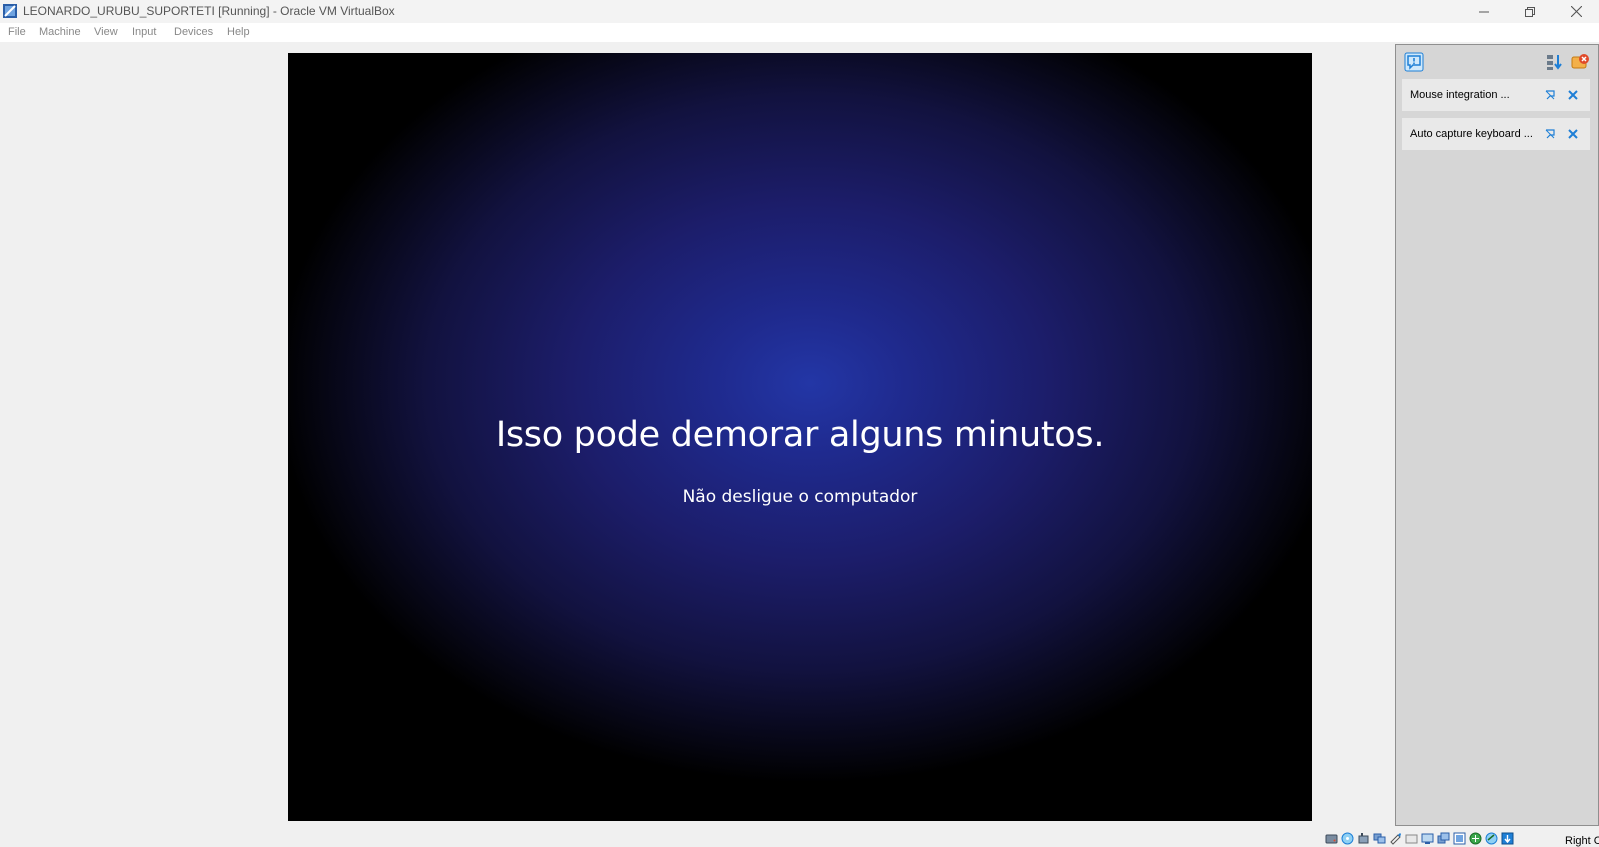  What do you see at coordinates (1347, 838) in the screenshot?
I see `optical-drive-icon` at bounding box center [1347, 838].